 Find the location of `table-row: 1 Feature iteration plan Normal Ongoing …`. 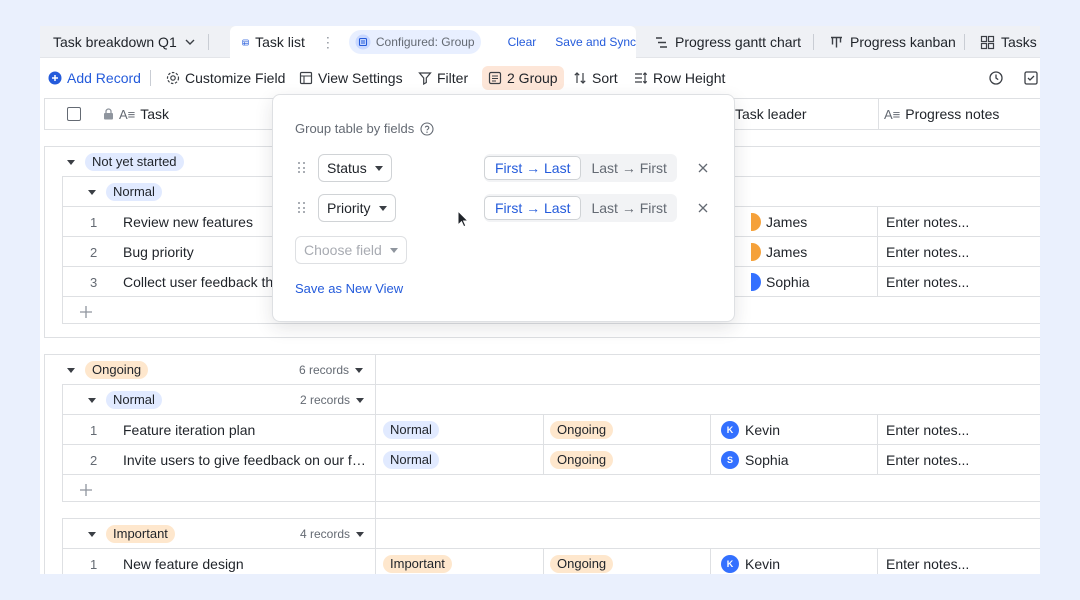

table-row: 1 Feature iteration plan Normal Ongoing … is located at coordinates (551, 430).